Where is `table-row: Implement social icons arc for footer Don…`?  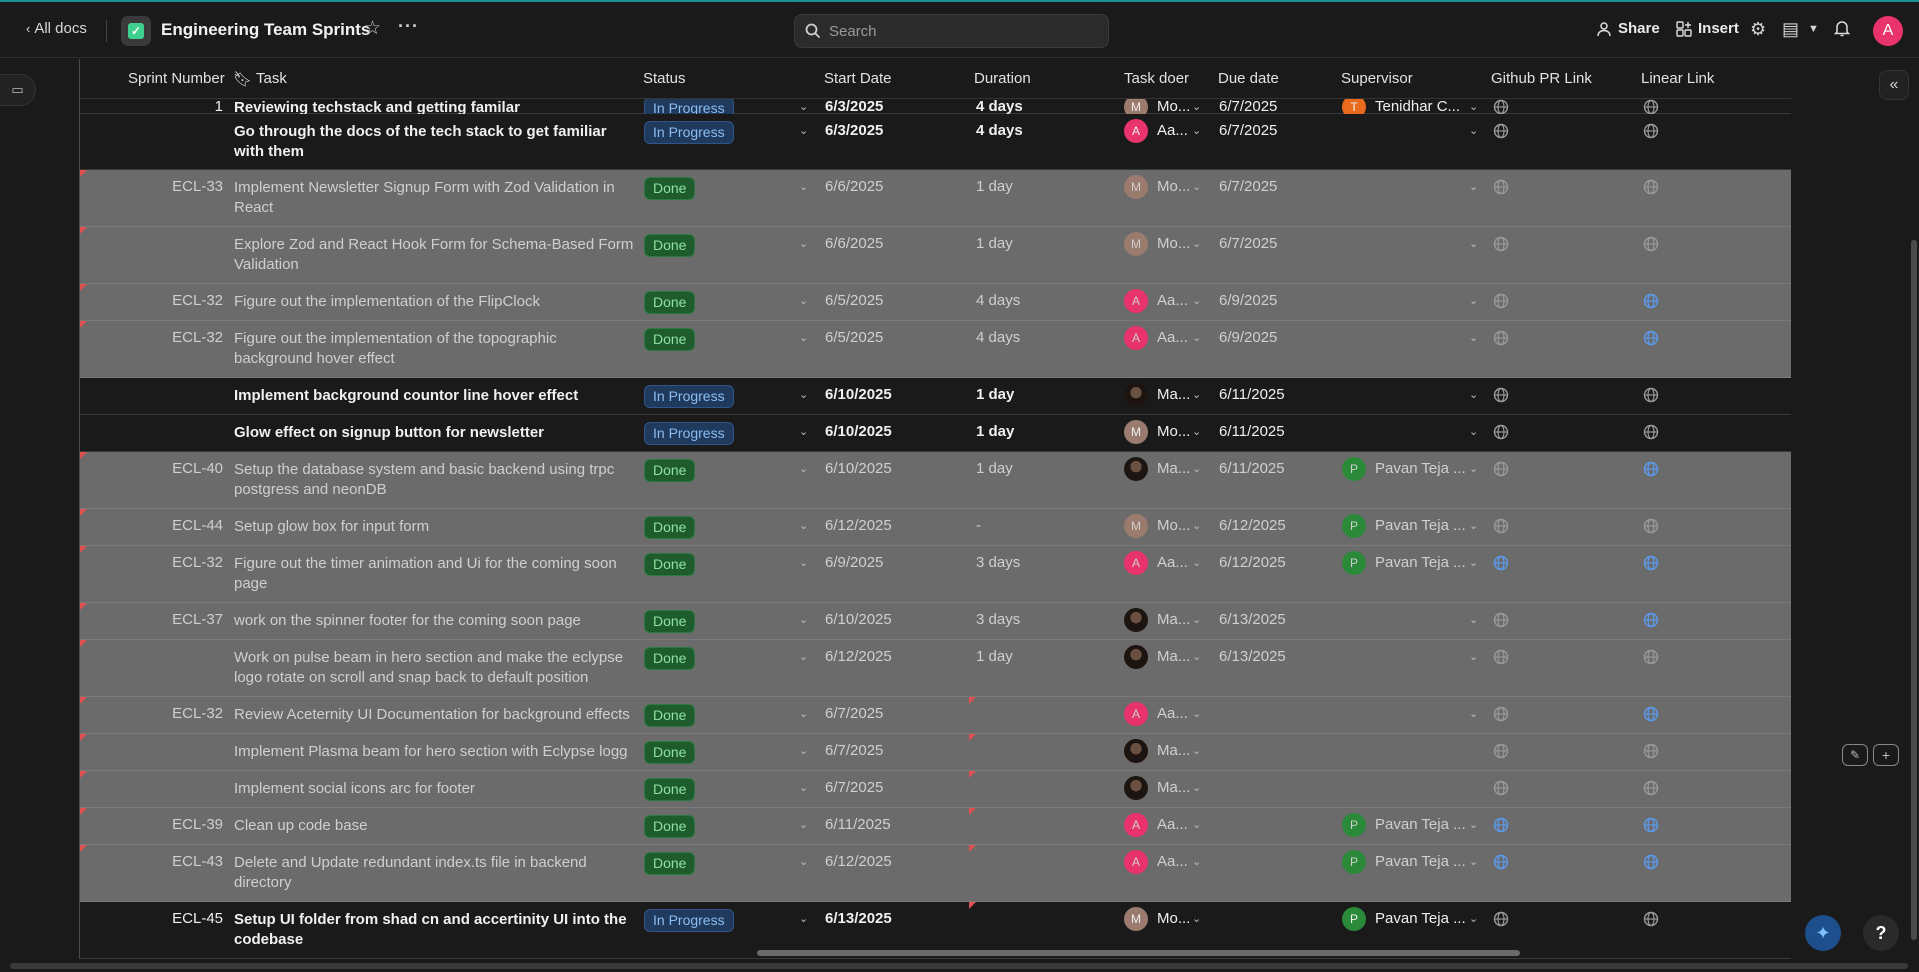
table-row: Implement social icons arc for footer Don… is located at coordinates (935, 789).